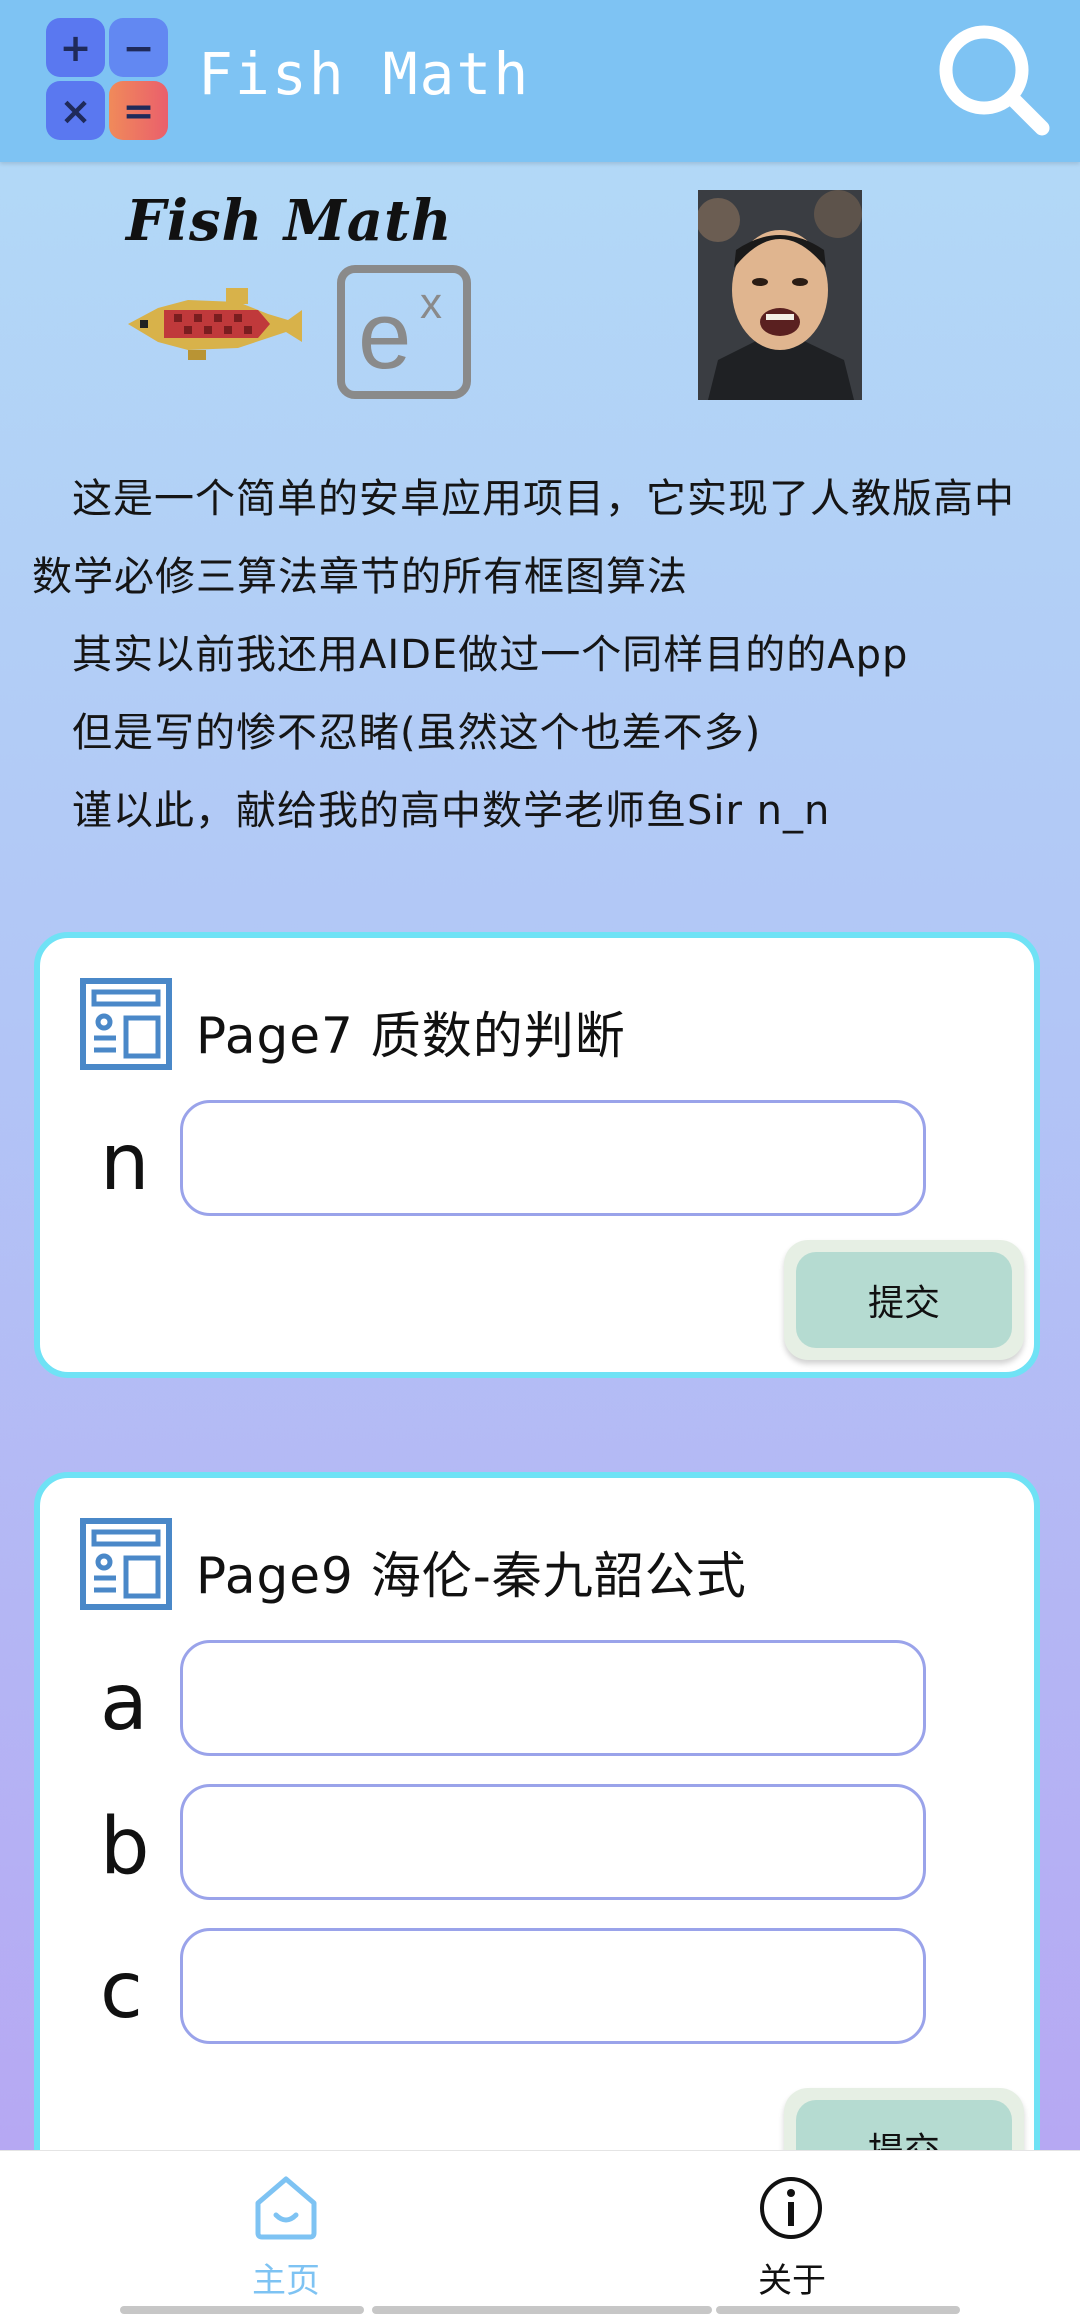 The width and height of the screenshot is (1080, 2317). What do you see at coordinates (792, 2281) in the screenshot?
I see `nav-label-about: 关于` at bounding box center [792, 2281].